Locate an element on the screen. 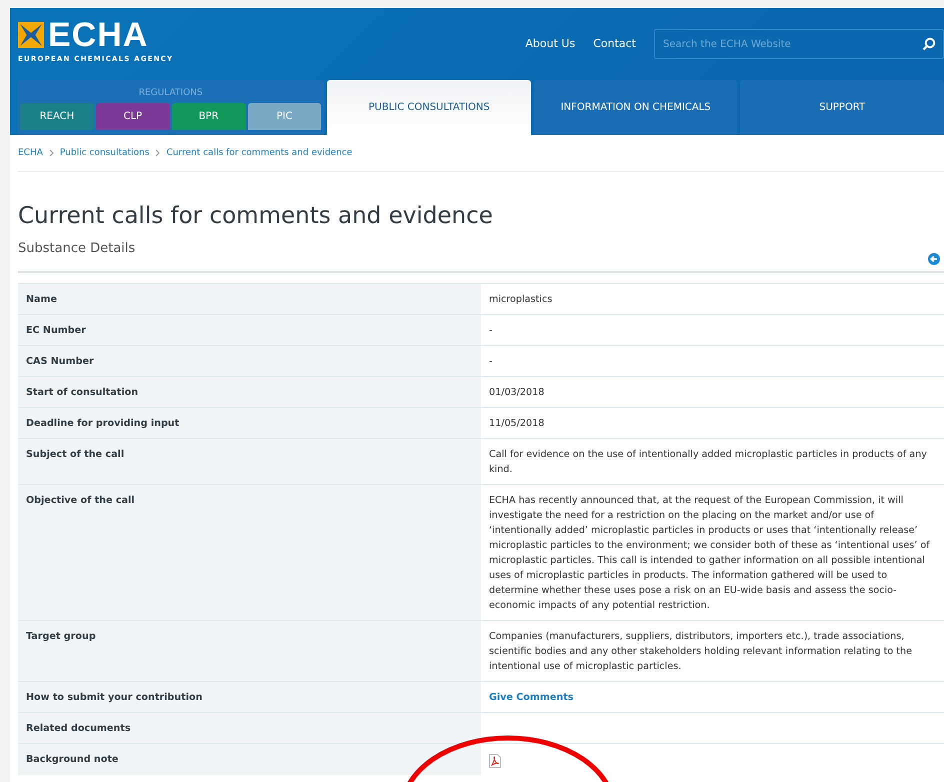 The width and height of the screenshot is (944, 782). logo-text: ECHA is located at coordinates (98, 35).